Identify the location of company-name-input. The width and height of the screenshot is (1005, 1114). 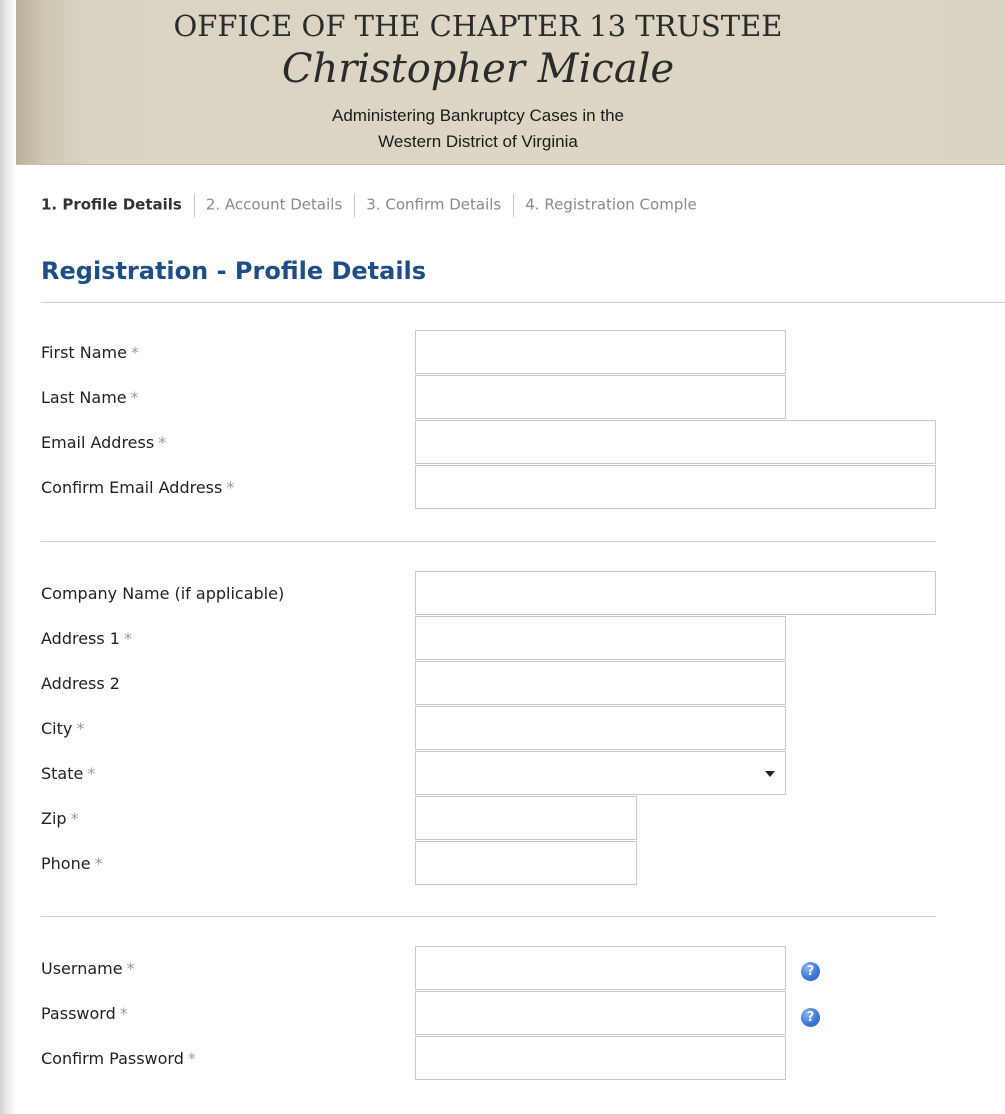
(675, 593).